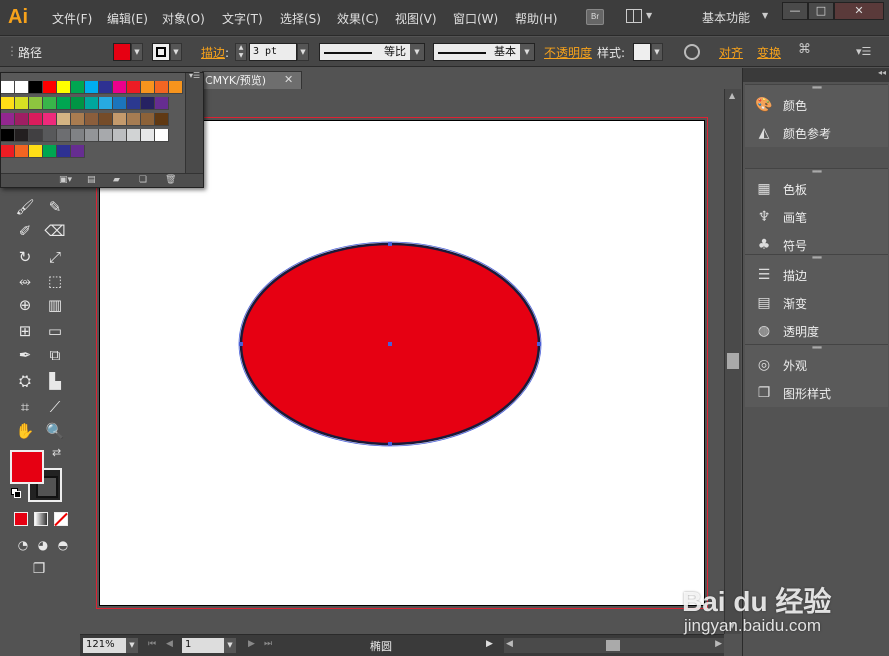 The width and height of the screenshot is (889, 656). Describe the element at coordinates (539, 344) in the screenshot. I see `anchor-right-handle` at that location.